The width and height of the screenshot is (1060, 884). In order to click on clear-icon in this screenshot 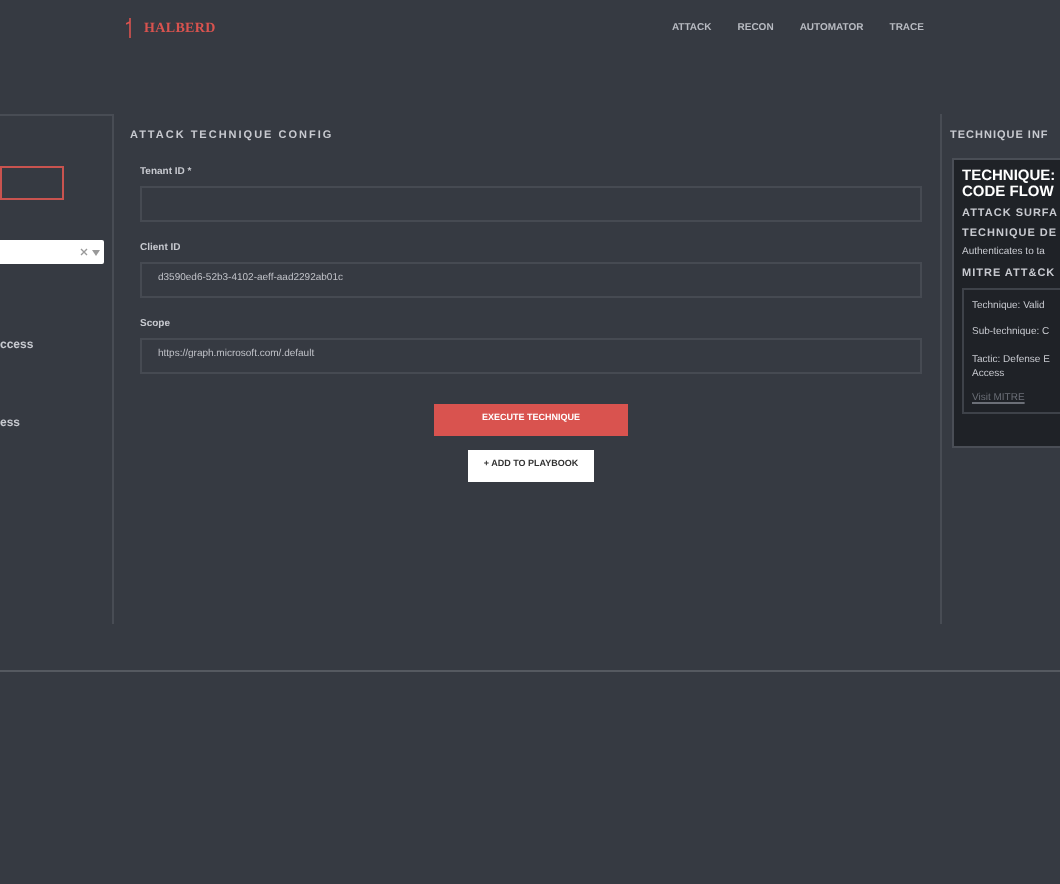, I will do `click(84, 252)`.